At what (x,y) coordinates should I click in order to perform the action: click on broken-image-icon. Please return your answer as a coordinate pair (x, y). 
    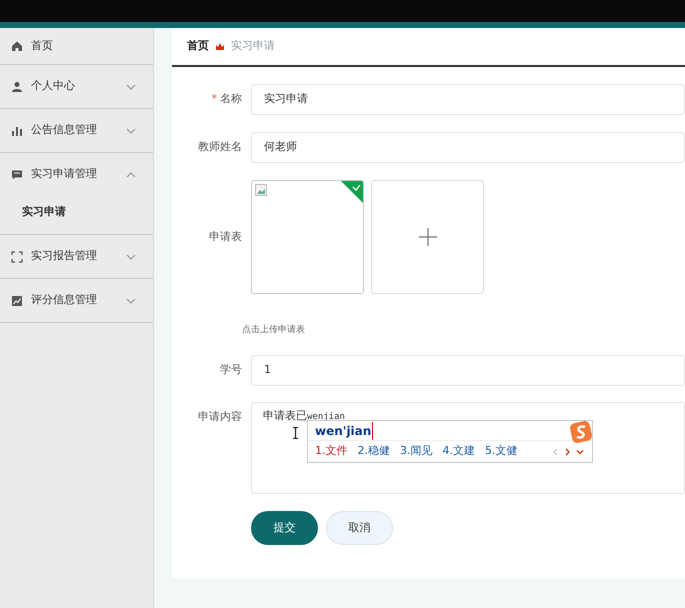
    Looking at the image, I should click on (261, 190).